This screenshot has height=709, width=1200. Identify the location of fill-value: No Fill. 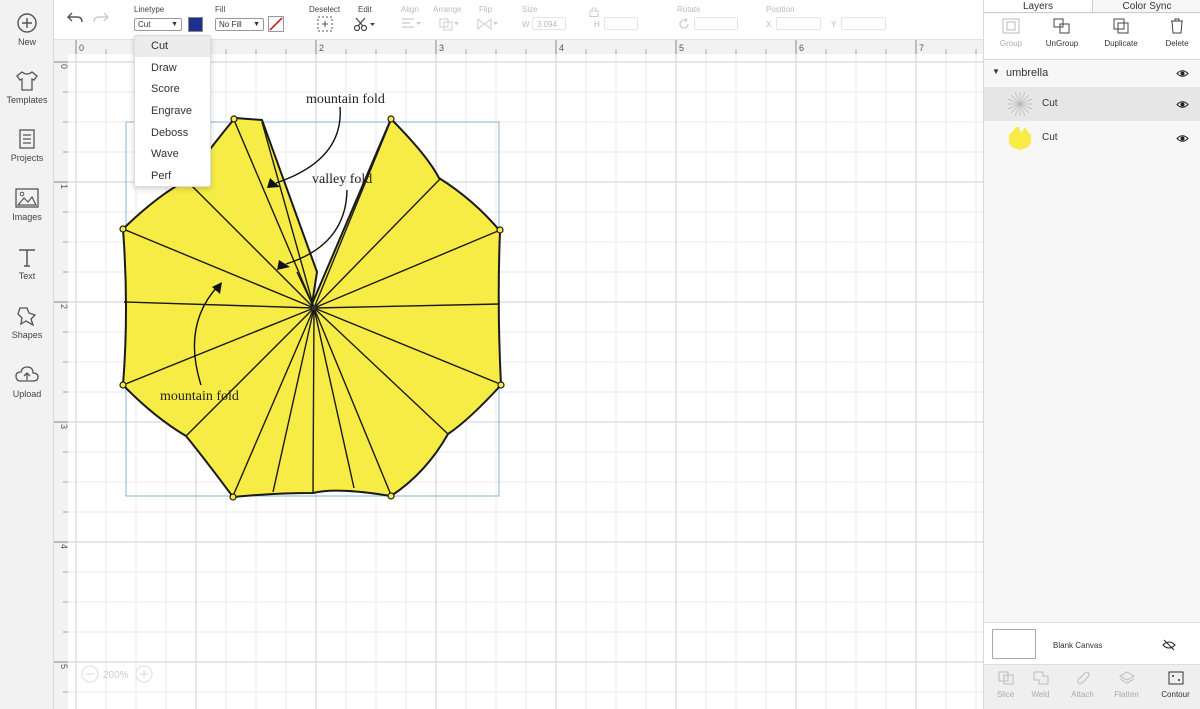
(230, 24).